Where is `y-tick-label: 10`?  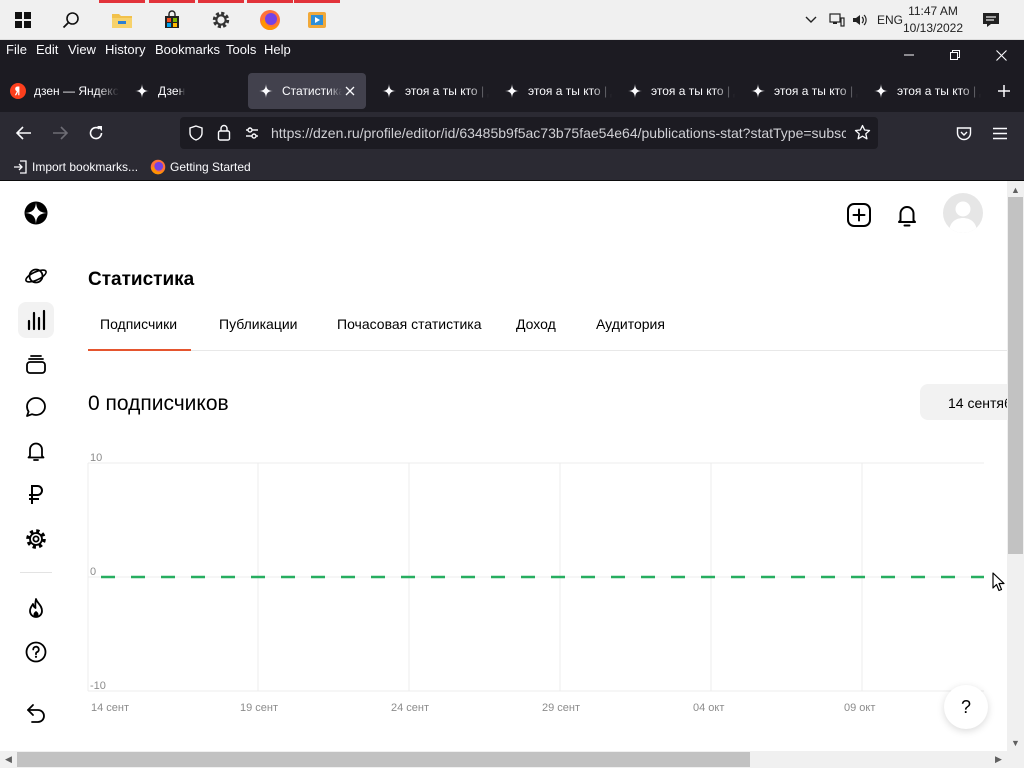 y-tick-label: 10 is located at coordinates (96, 458).